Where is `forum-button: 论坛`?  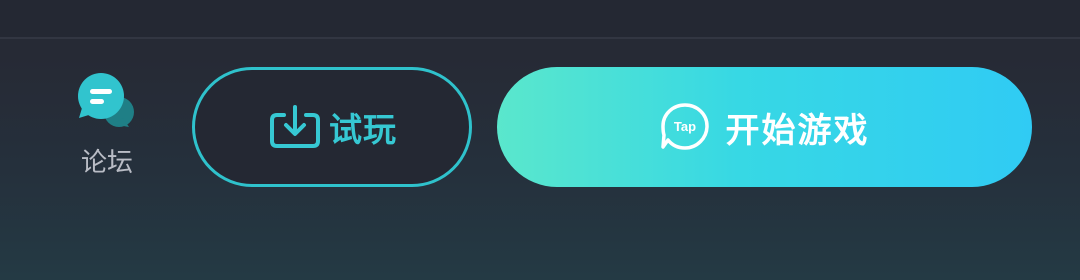
forum-button: 论坛 is located at coordinates (107, 128).